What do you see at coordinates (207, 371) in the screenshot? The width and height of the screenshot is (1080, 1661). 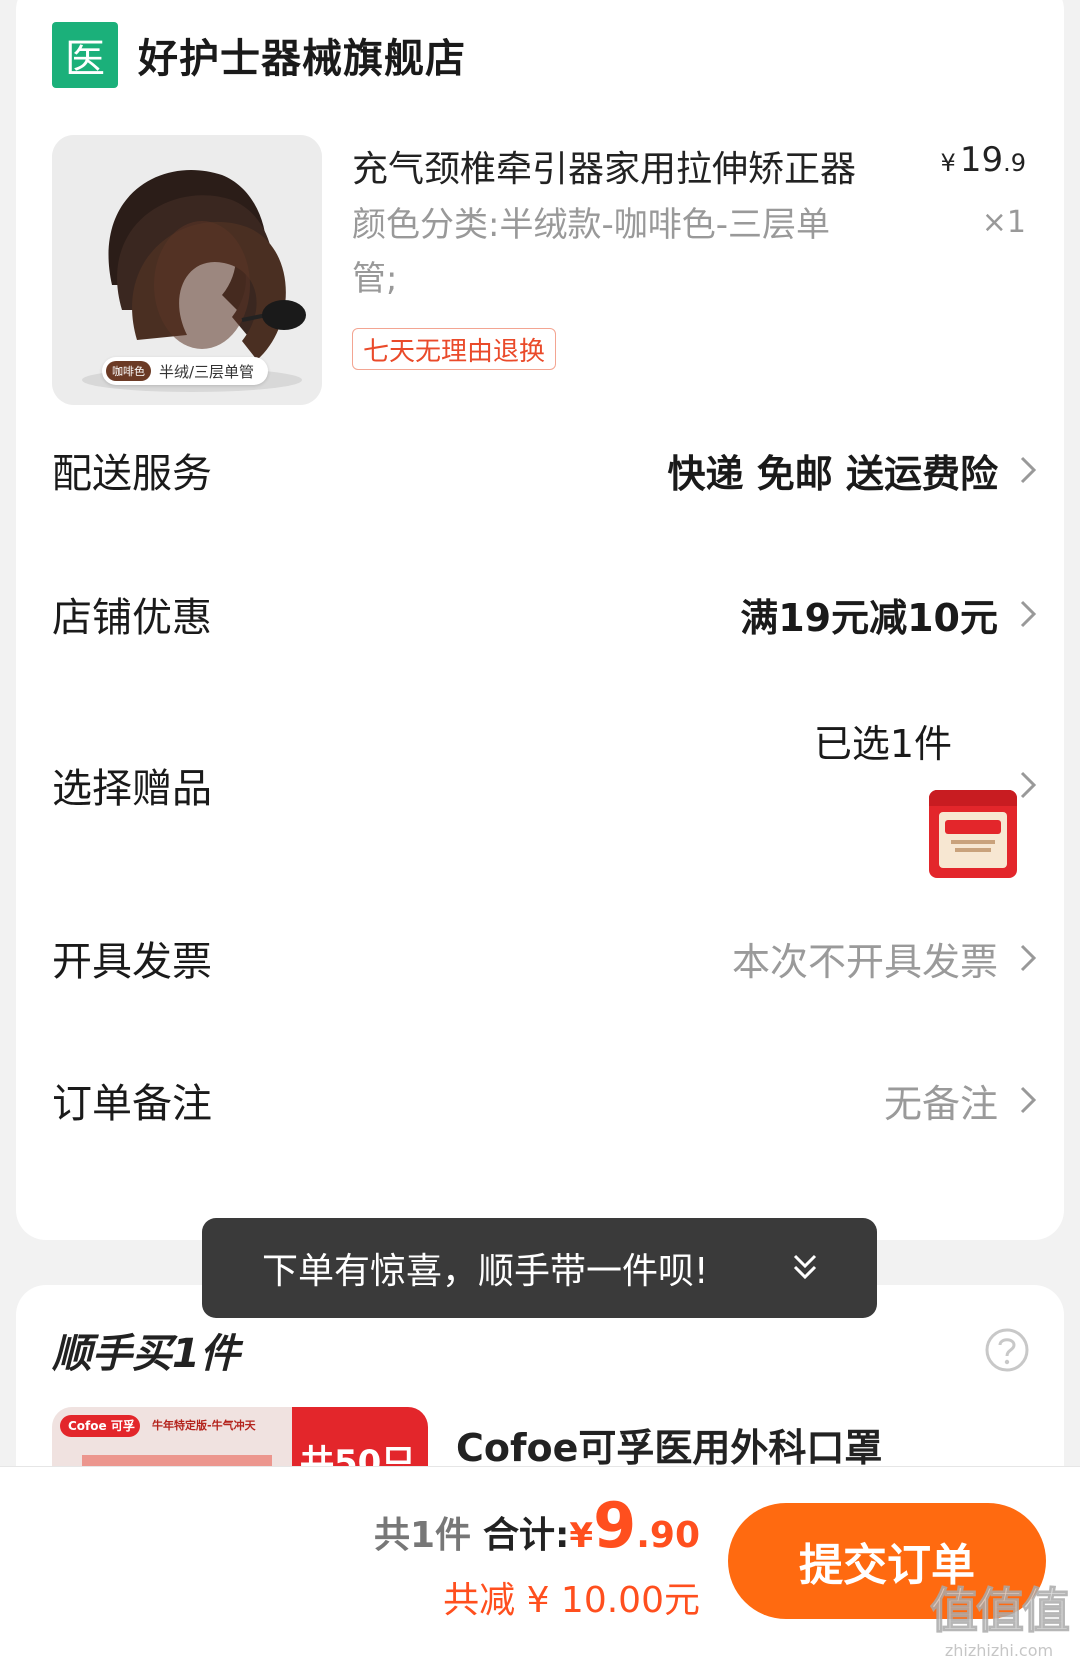 I see `image-label-text: 半绒/三层单管` at bounding box center [207, 371].